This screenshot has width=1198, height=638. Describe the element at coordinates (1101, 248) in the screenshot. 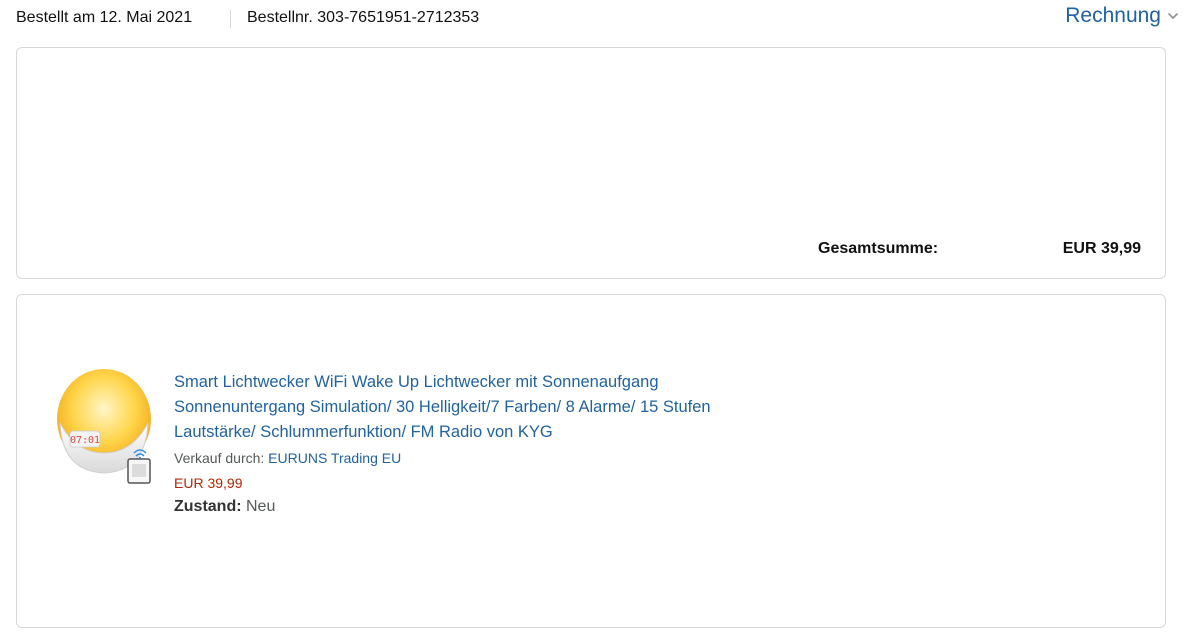

I see `total-value: EUR 39,99` at that location.